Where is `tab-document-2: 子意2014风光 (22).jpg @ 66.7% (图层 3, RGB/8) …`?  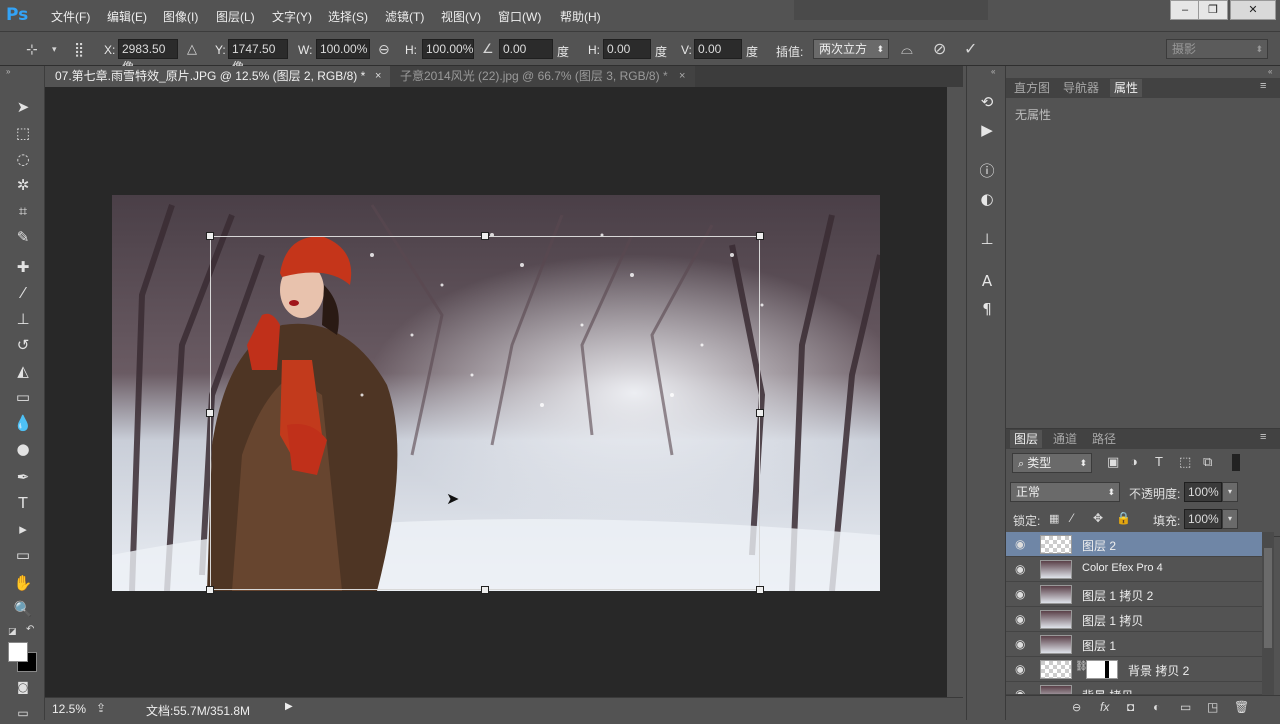 tab-document-2: 子意2014风光 (22).jpg @ 66.7% (图层 3, RGB/8) … is located at coordinates (542, 76).